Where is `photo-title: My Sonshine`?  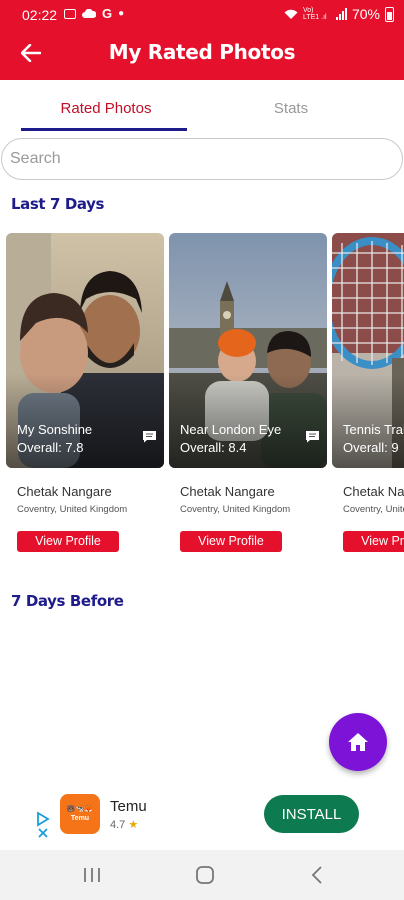 photo-title: My Sonshine is located at coordinates (55, 429).